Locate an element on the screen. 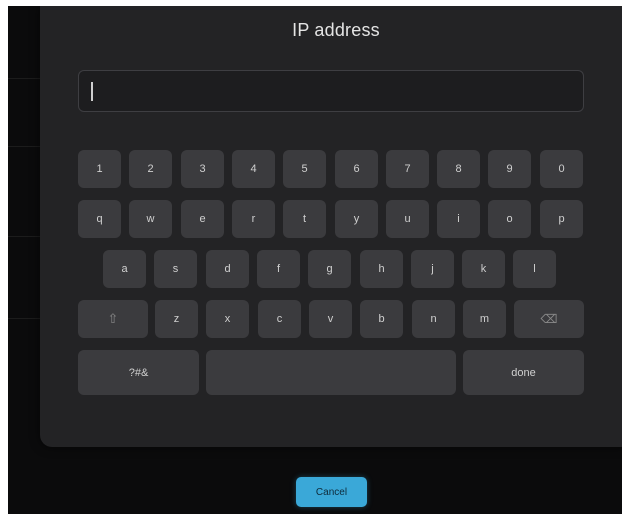  key-u: u is located at coordinates (407, 219).